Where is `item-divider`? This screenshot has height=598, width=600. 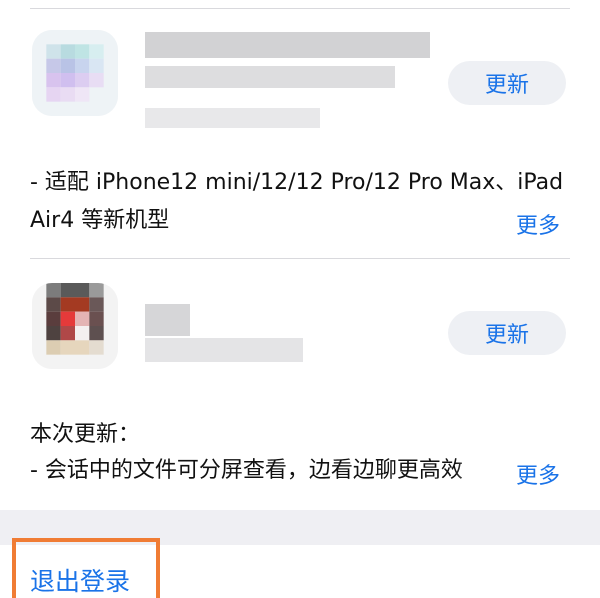
item-divider is located at coordinates (300, 258).